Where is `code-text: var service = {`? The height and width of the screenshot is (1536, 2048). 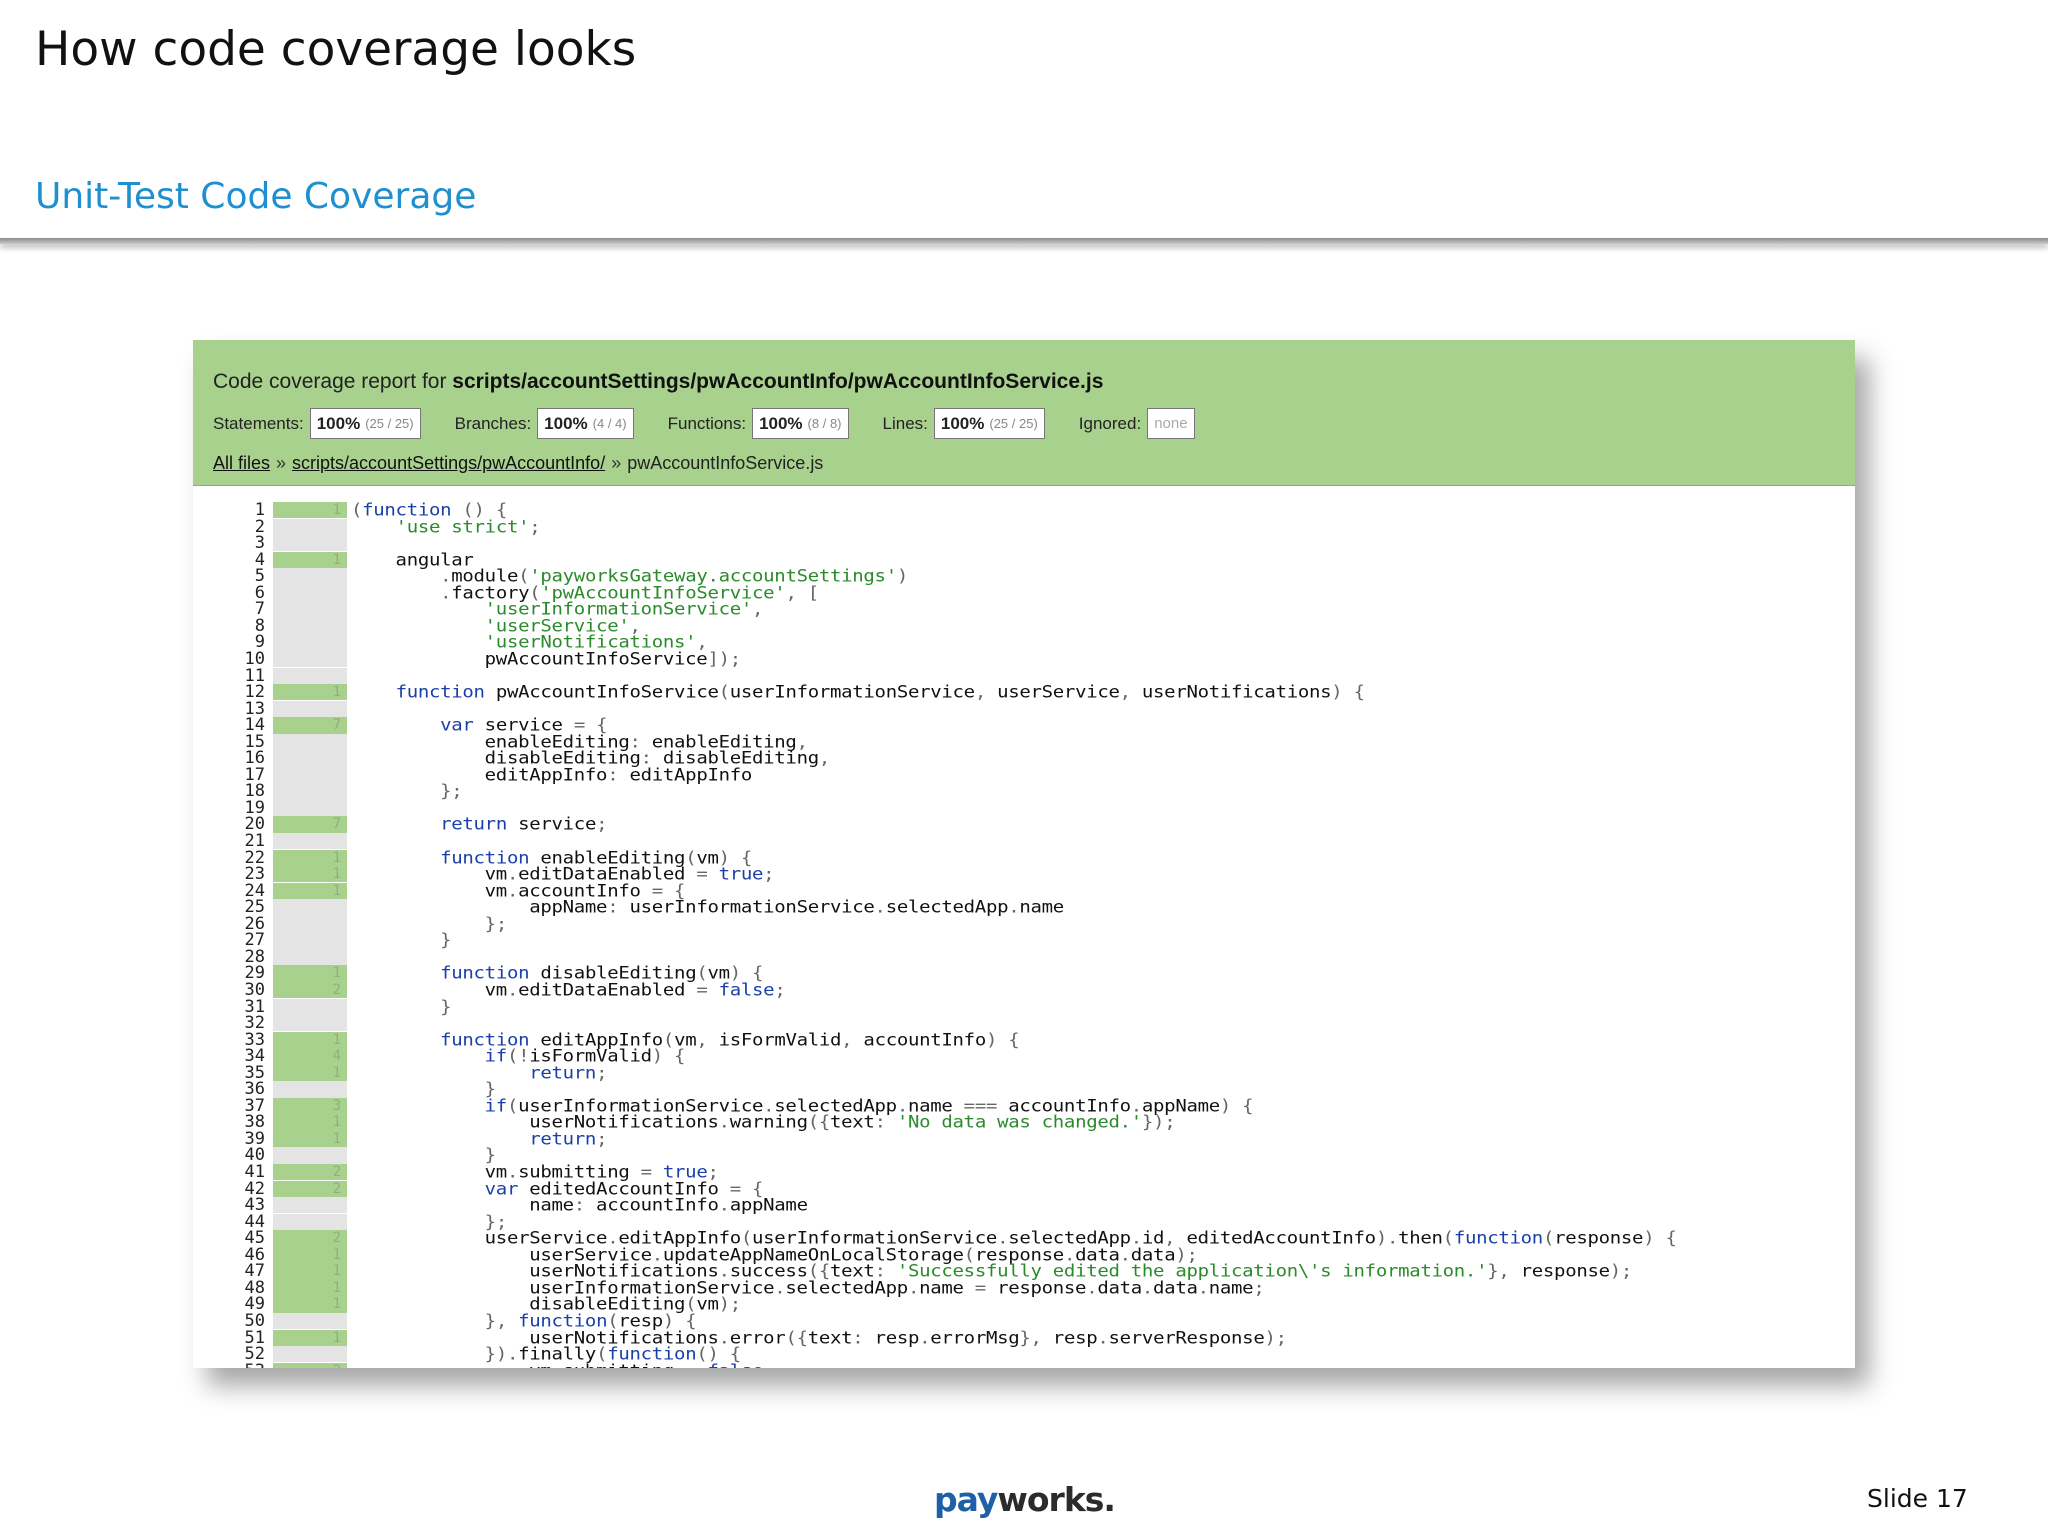 code-text: var service = { is located at coordinates (524, 725).